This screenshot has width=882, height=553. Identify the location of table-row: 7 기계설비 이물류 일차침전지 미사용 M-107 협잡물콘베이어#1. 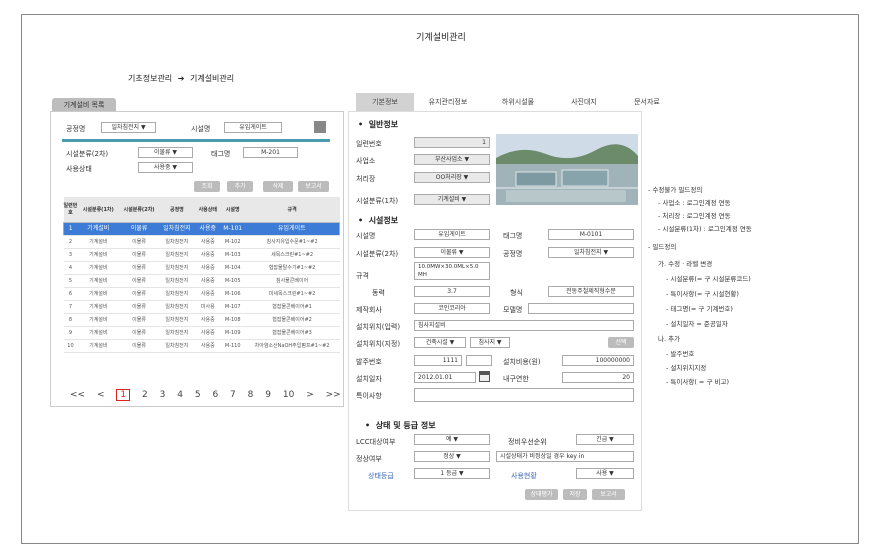
(201, 307).